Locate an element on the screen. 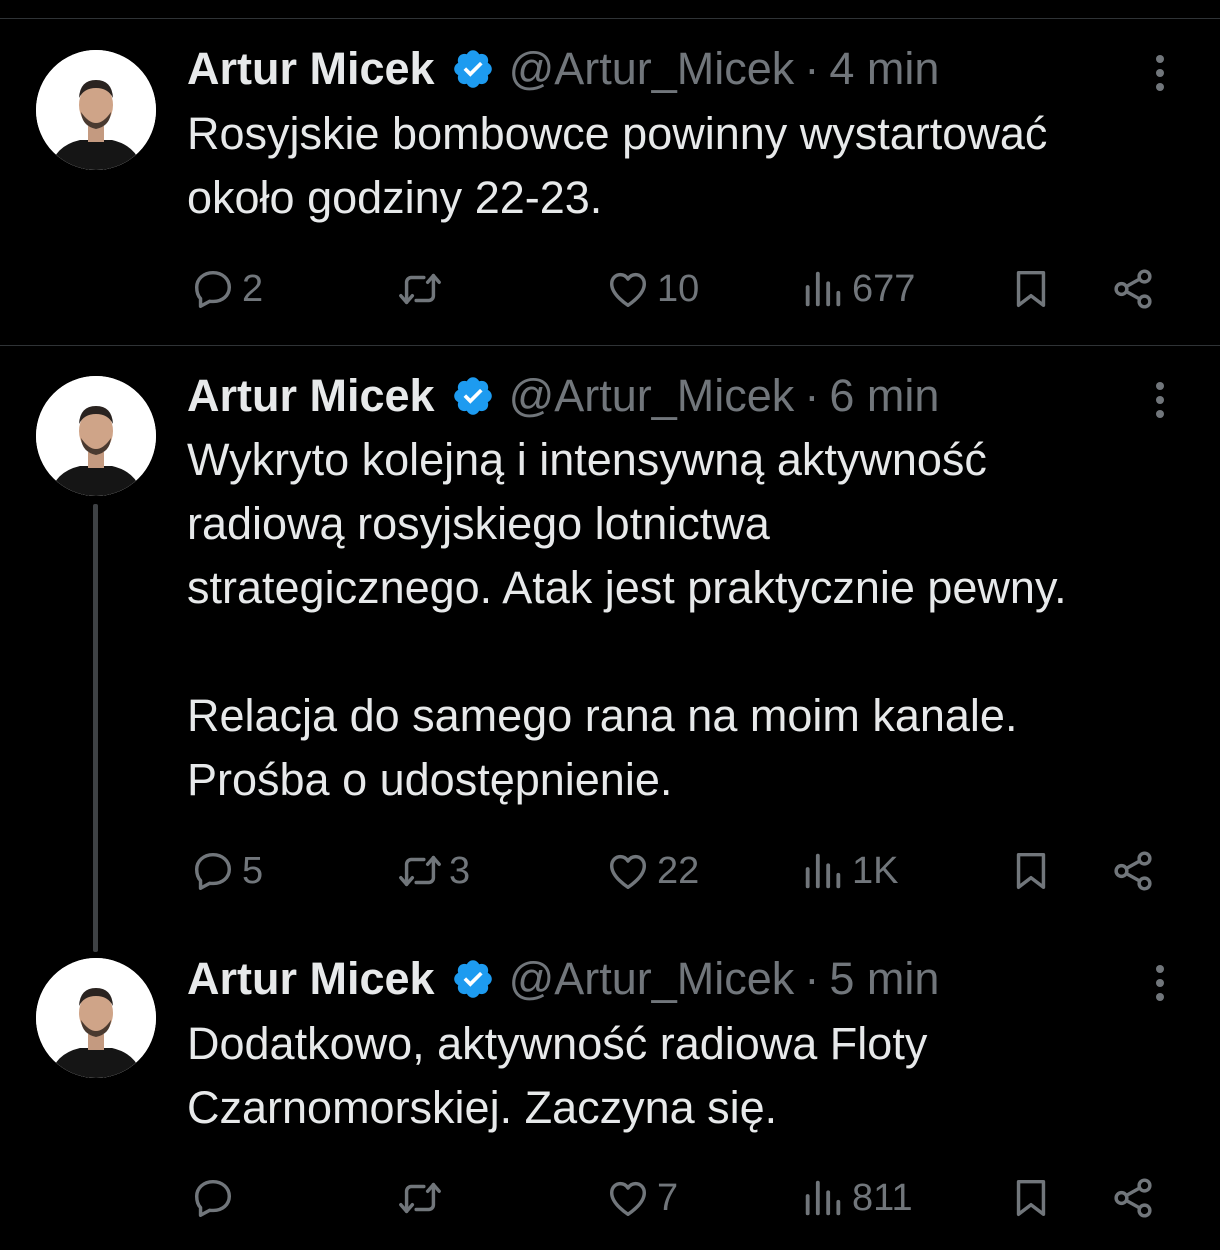 The image size is (1220, 1250). views-count: 677 is located at coordinates (884, 288).